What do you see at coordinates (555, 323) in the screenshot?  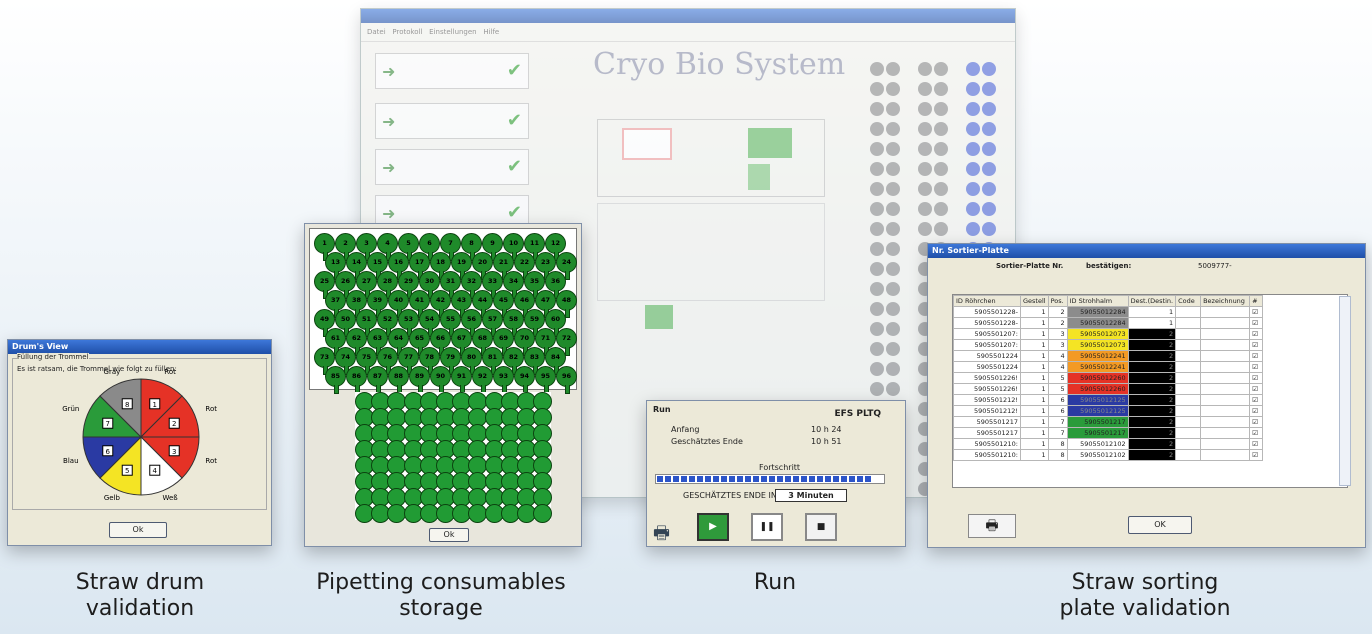 I see `tip: 60` at bounding box center [555, 323].